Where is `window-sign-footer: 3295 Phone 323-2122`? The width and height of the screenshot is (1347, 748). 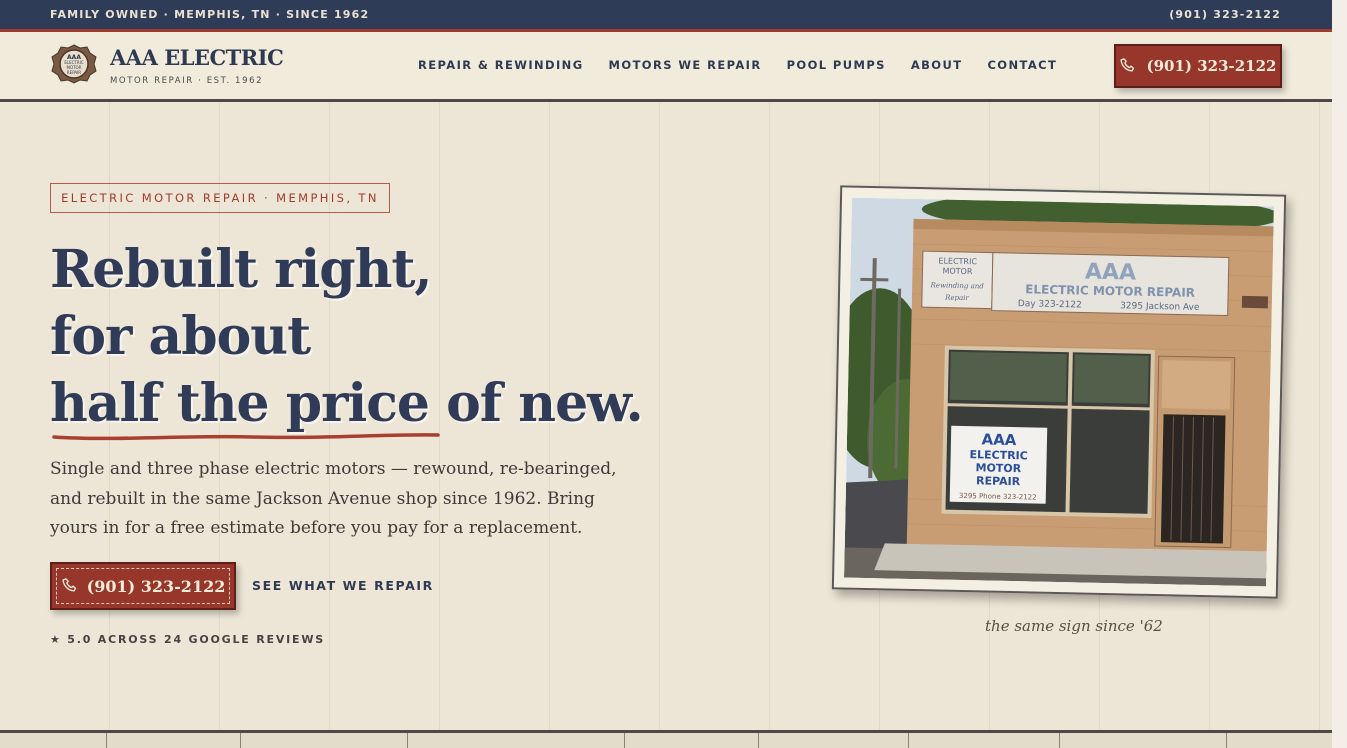 window-sign-footer: 3295 Phone 323-2122 is located at coordinates (998, 497).